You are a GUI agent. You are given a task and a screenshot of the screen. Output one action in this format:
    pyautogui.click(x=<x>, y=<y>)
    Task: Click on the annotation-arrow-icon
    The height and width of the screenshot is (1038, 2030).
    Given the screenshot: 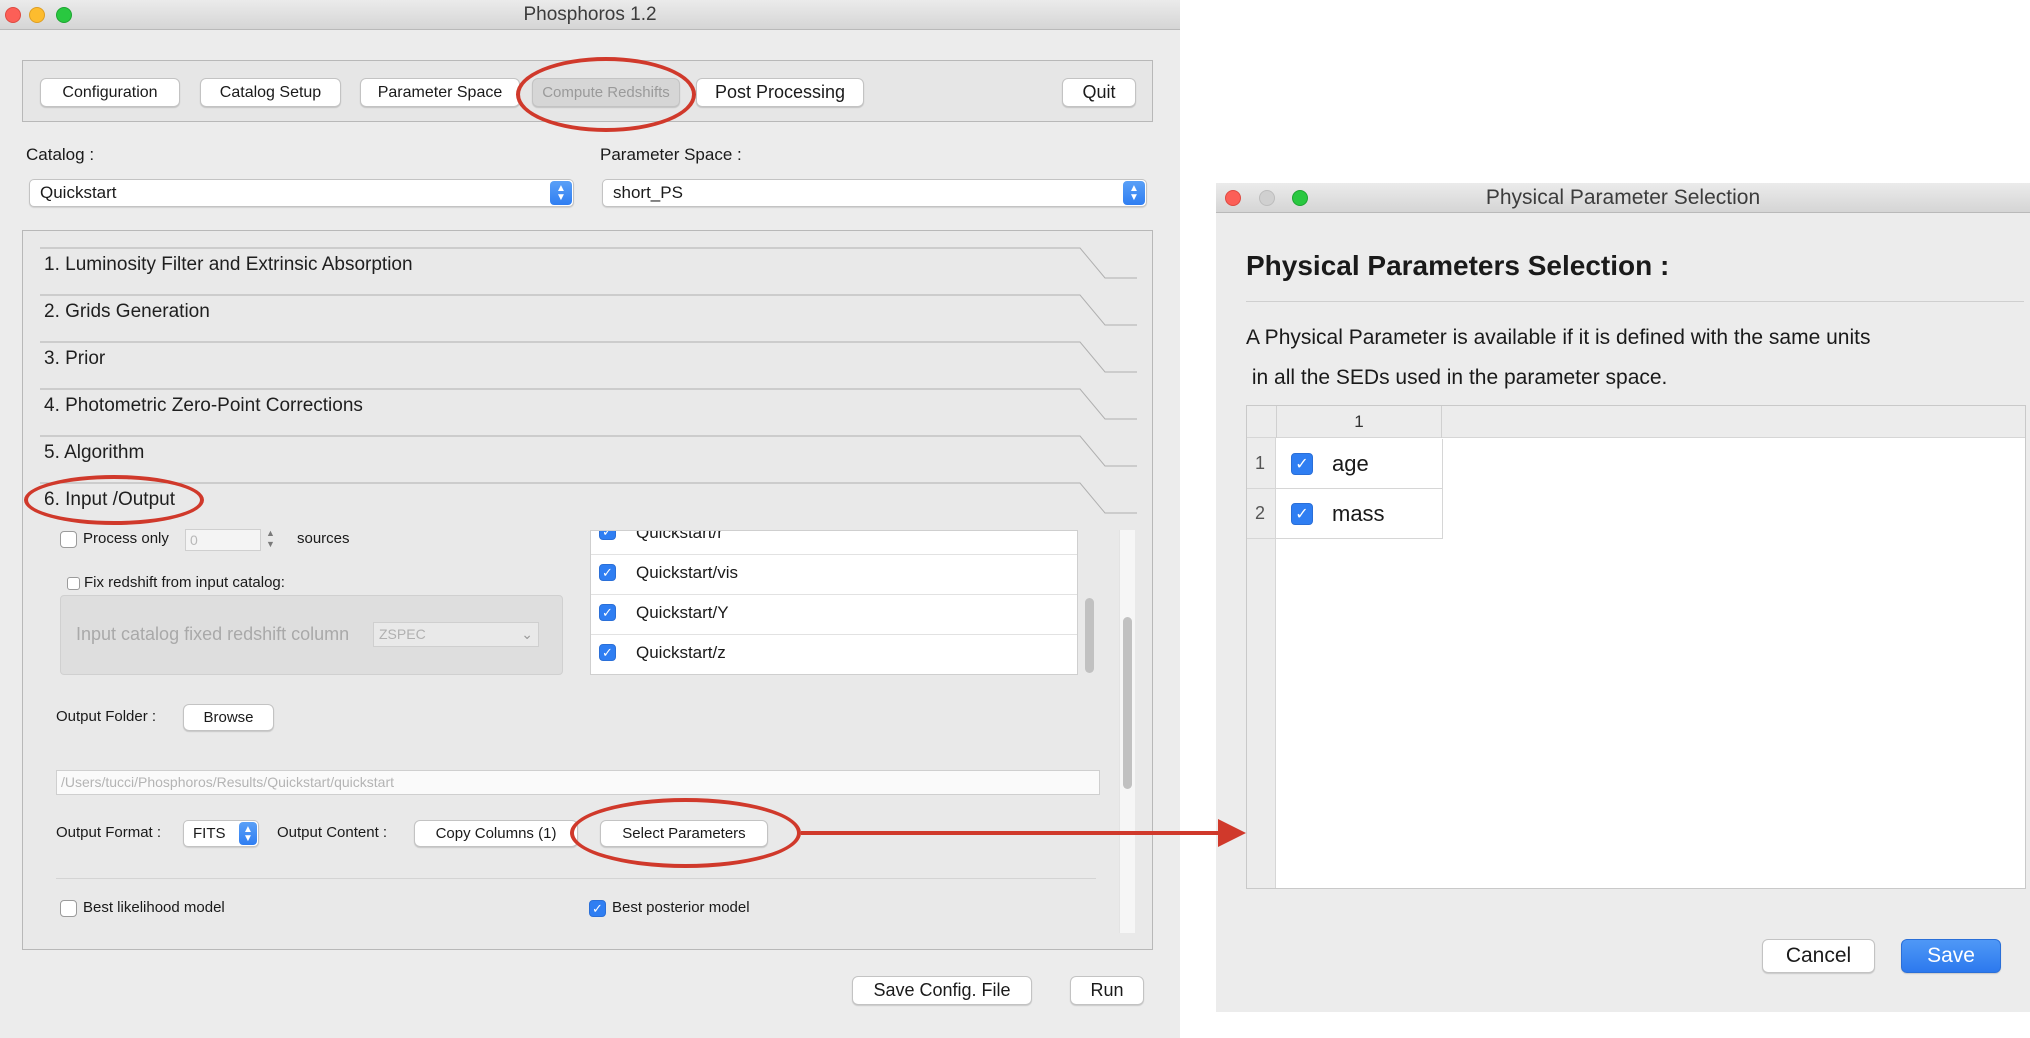 What is the action you would take?
    pyautogui.click(x=1023, y=833)
    